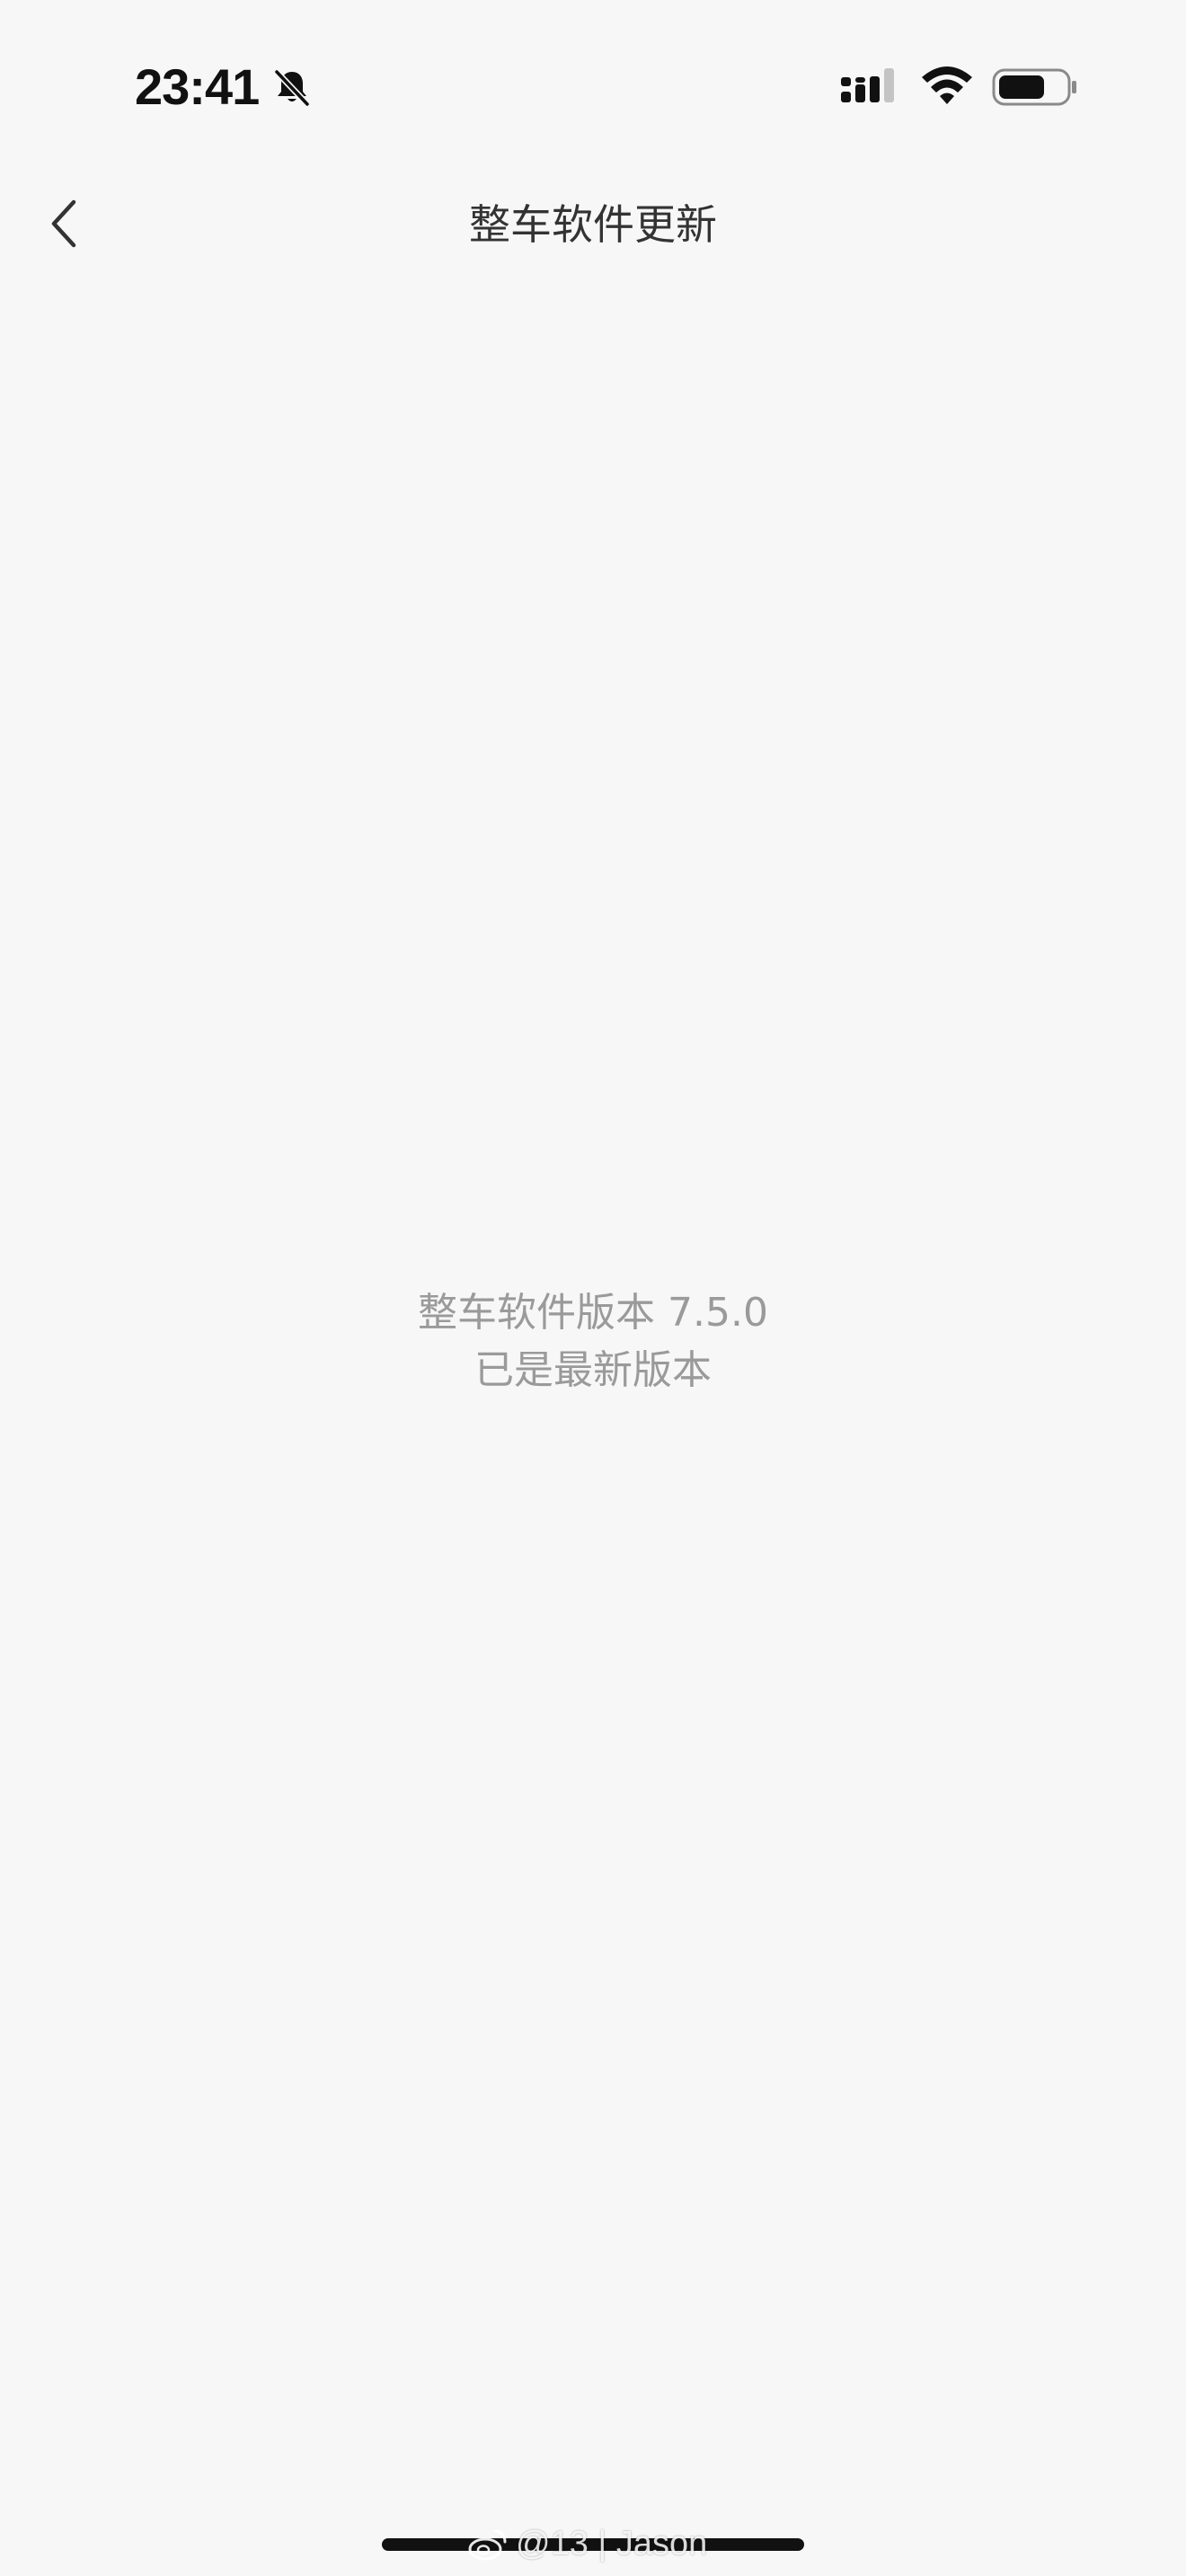 The width and height of the screenshot is (1186, 2576). Describe the element at coordinates (1034, 87) in the screenshot. I see `battery-icon` at that location.